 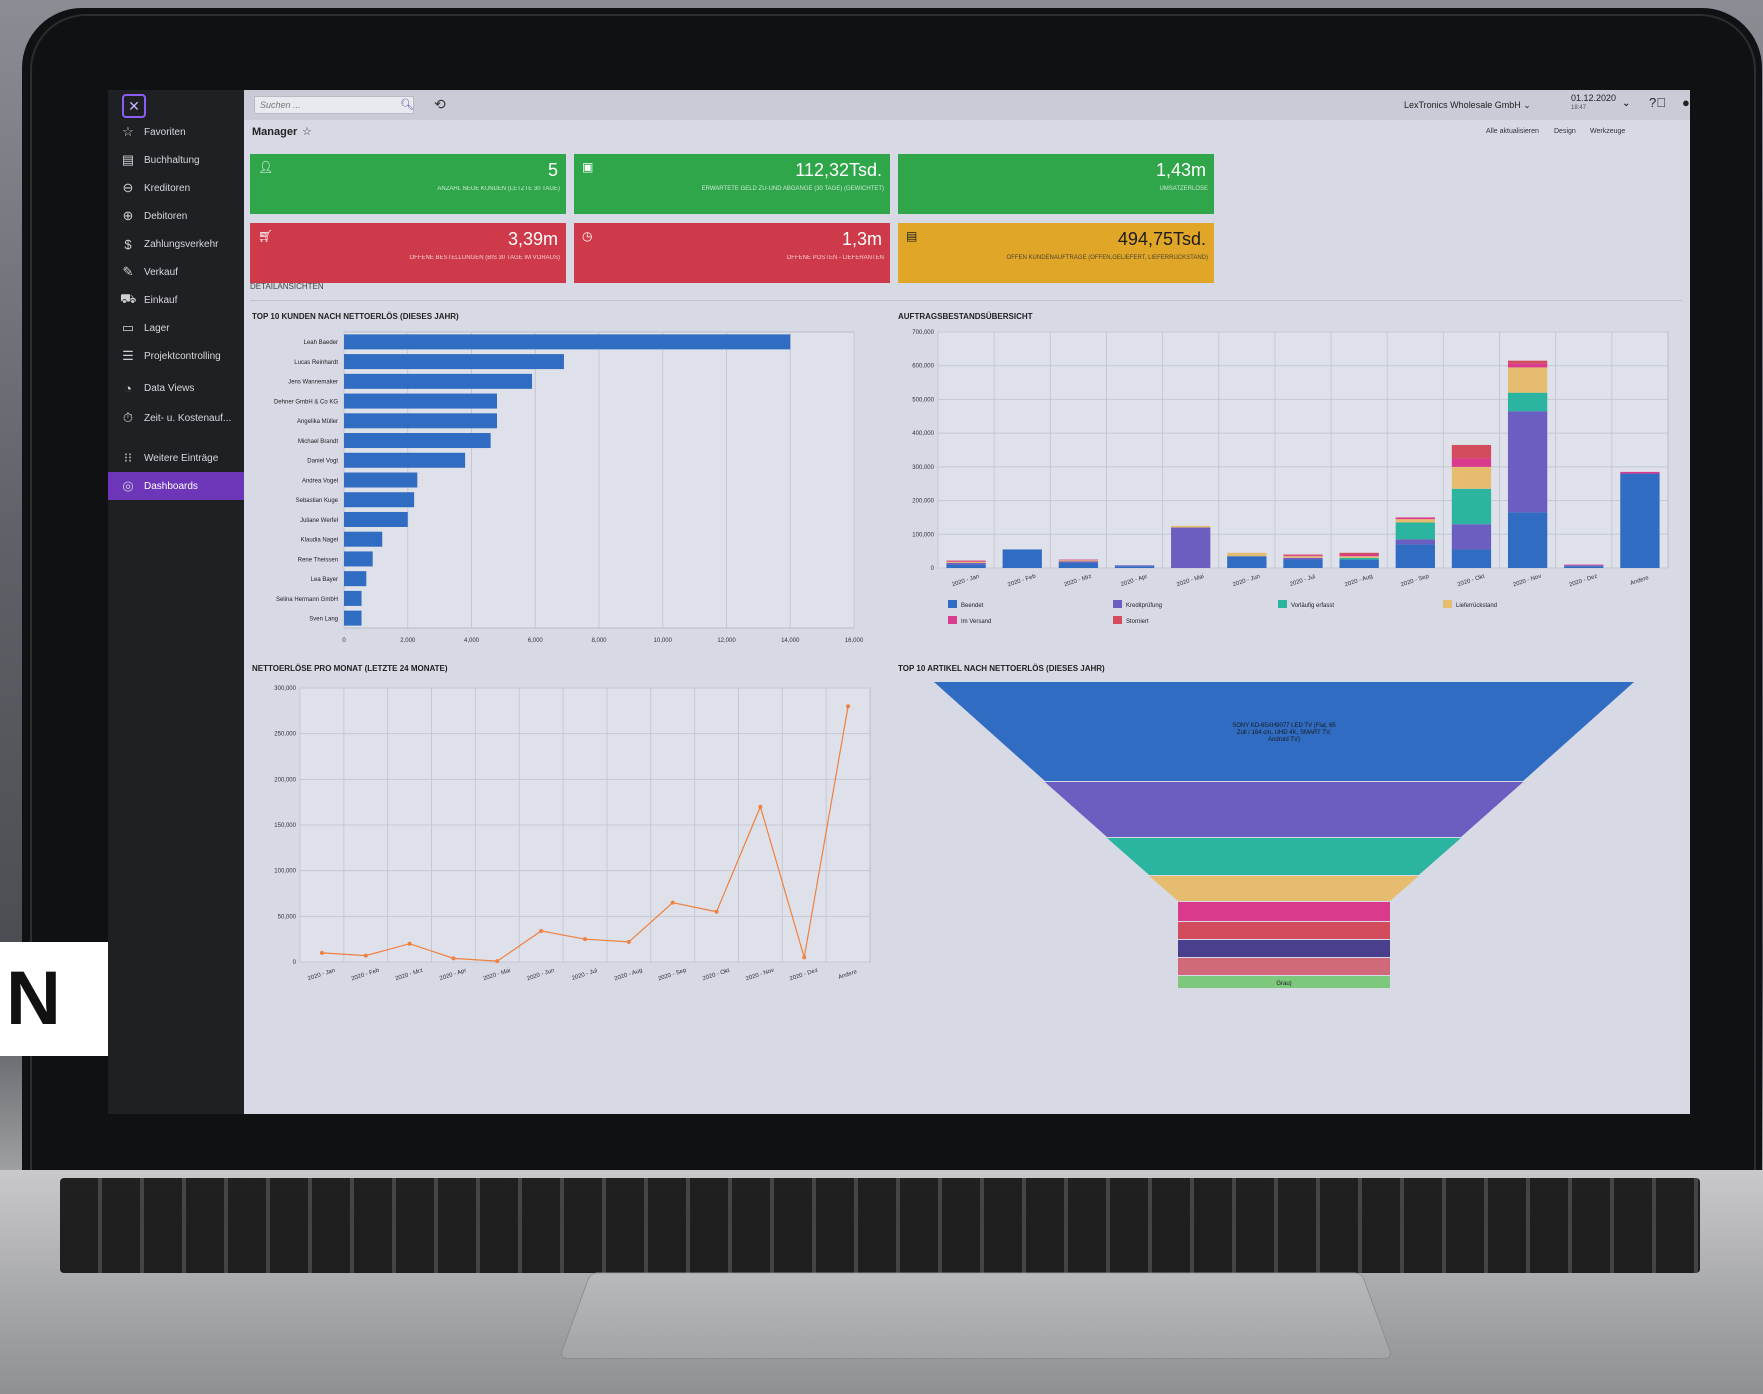 What do you see at coordinates (1686, 102) in the screenshot?
I see `user-icon: ●` at bounding box center [1686, 102].